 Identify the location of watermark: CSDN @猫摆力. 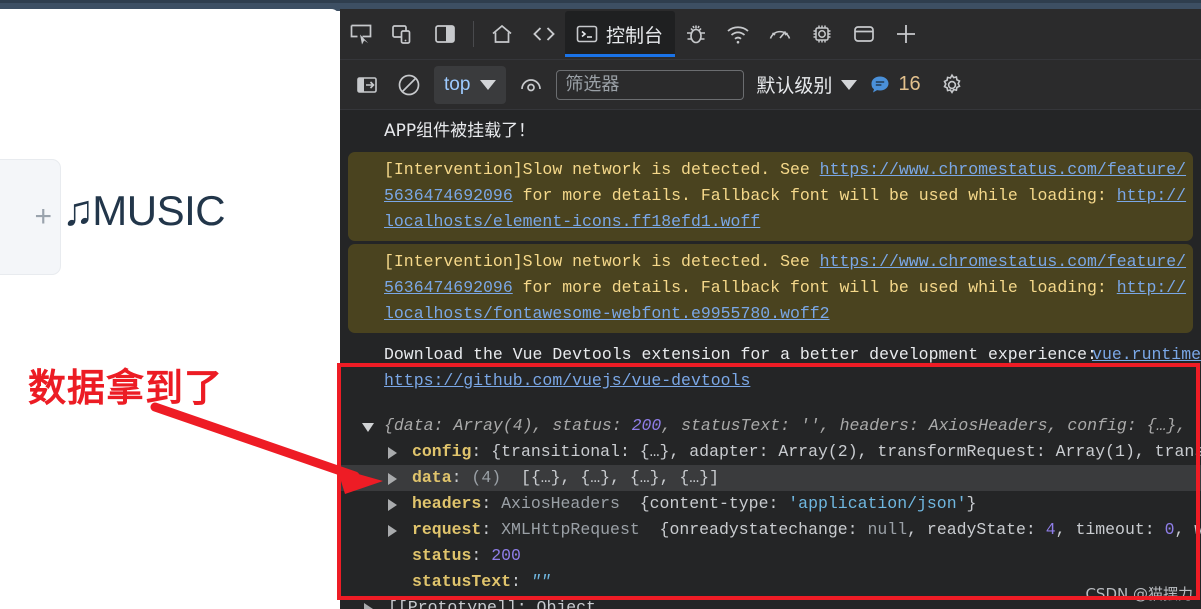
(1139, 594).